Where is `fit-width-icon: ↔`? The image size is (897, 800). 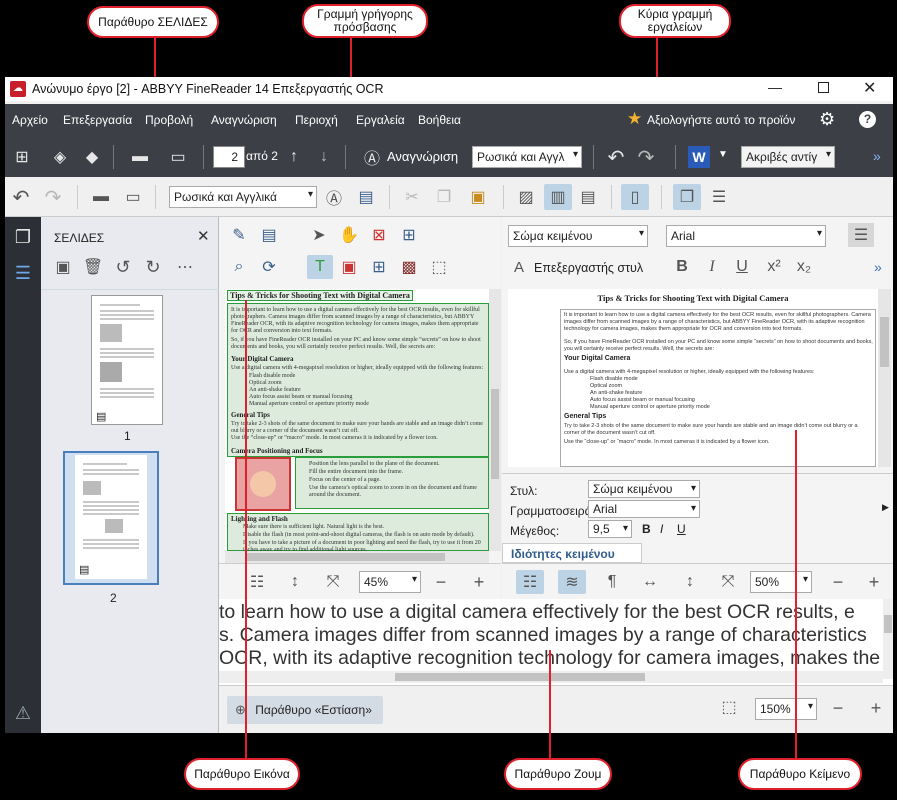 fit-width-icon: ↔ is located at coordinates (650, 582).